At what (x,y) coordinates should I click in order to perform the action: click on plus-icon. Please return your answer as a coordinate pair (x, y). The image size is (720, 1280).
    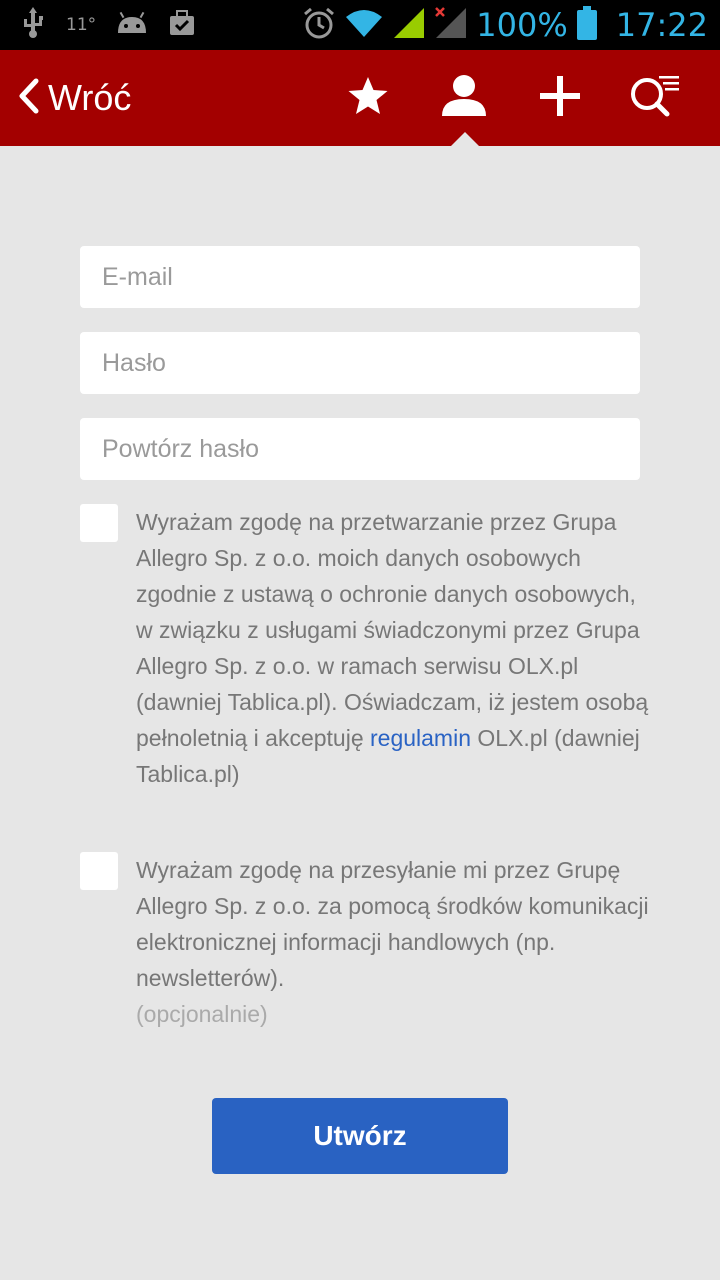
    Looking at the image, I should click on (560, 98).